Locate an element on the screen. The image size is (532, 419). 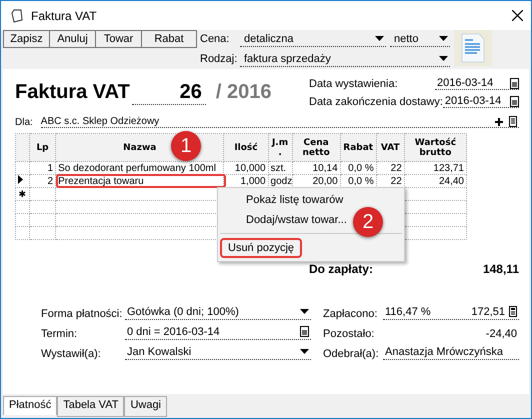
table-cell: Prezentacja towaru is located at coordinates (140, 181).